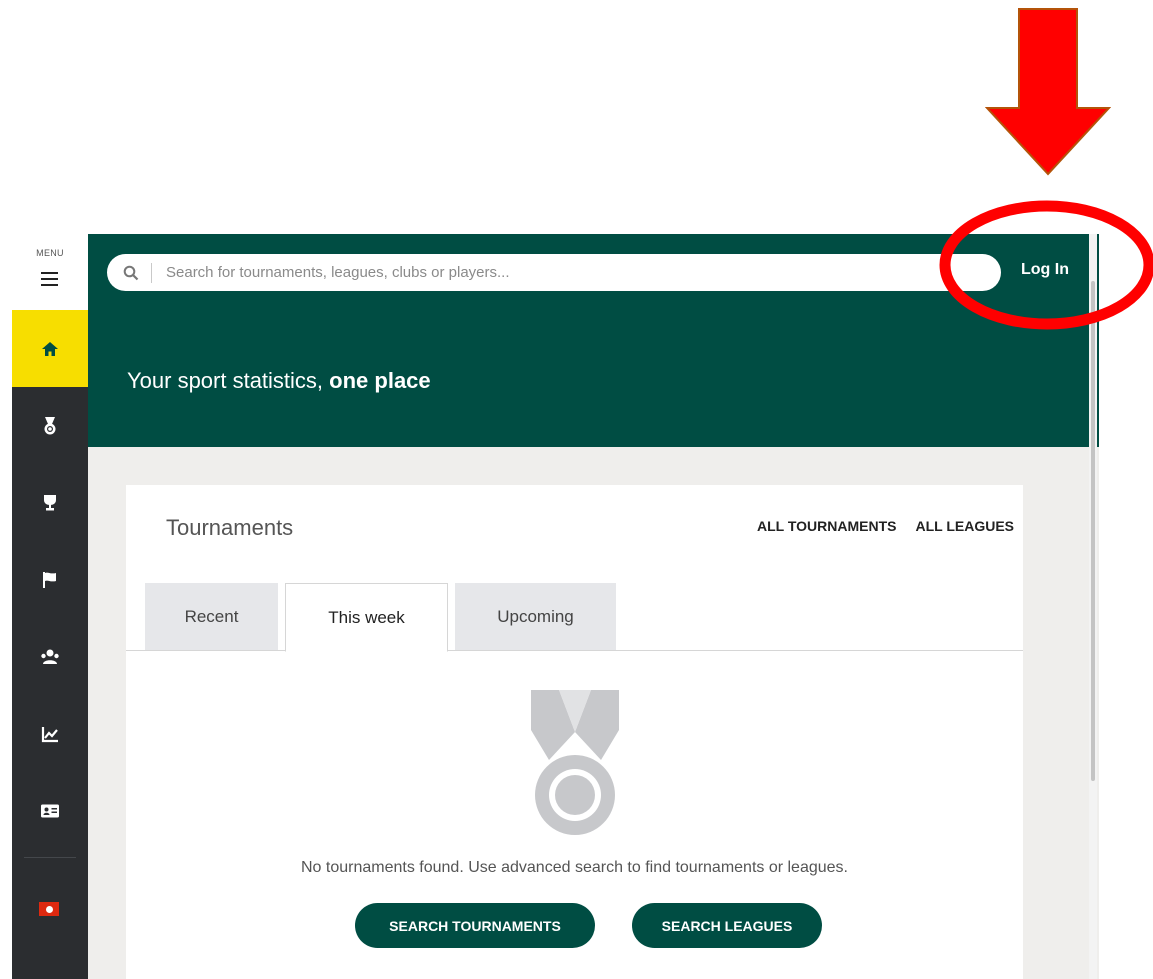 This screenshot has width=1153, height=979. Describe the element at coordinates (366, 617) in the screenshot. I see `tab-this-week: This week` at that location.